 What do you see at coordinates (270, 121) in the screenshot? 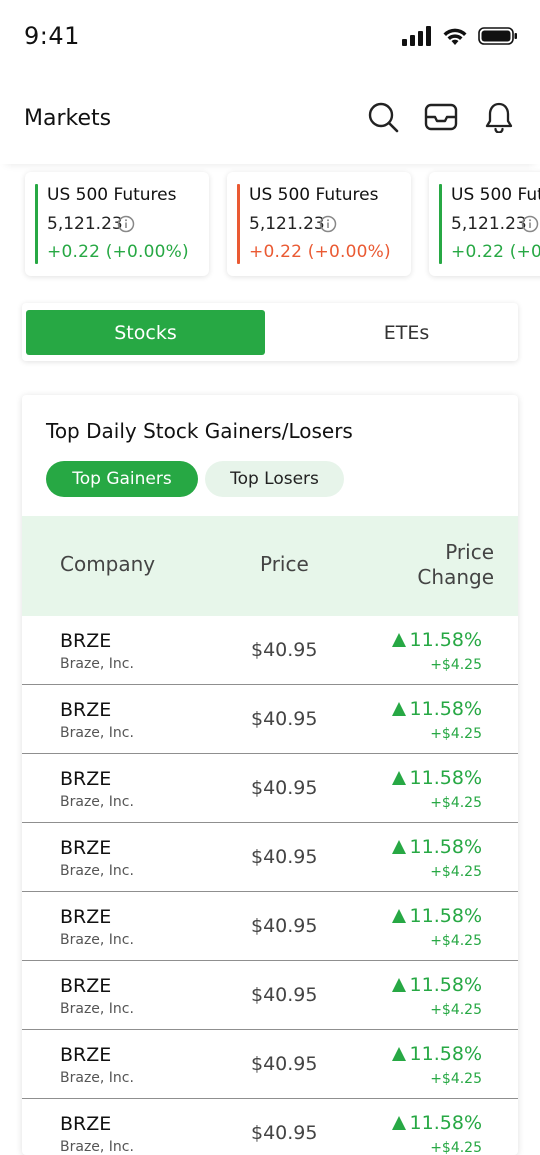
I see `app-header: Markets` at bounding box center [270, 121].